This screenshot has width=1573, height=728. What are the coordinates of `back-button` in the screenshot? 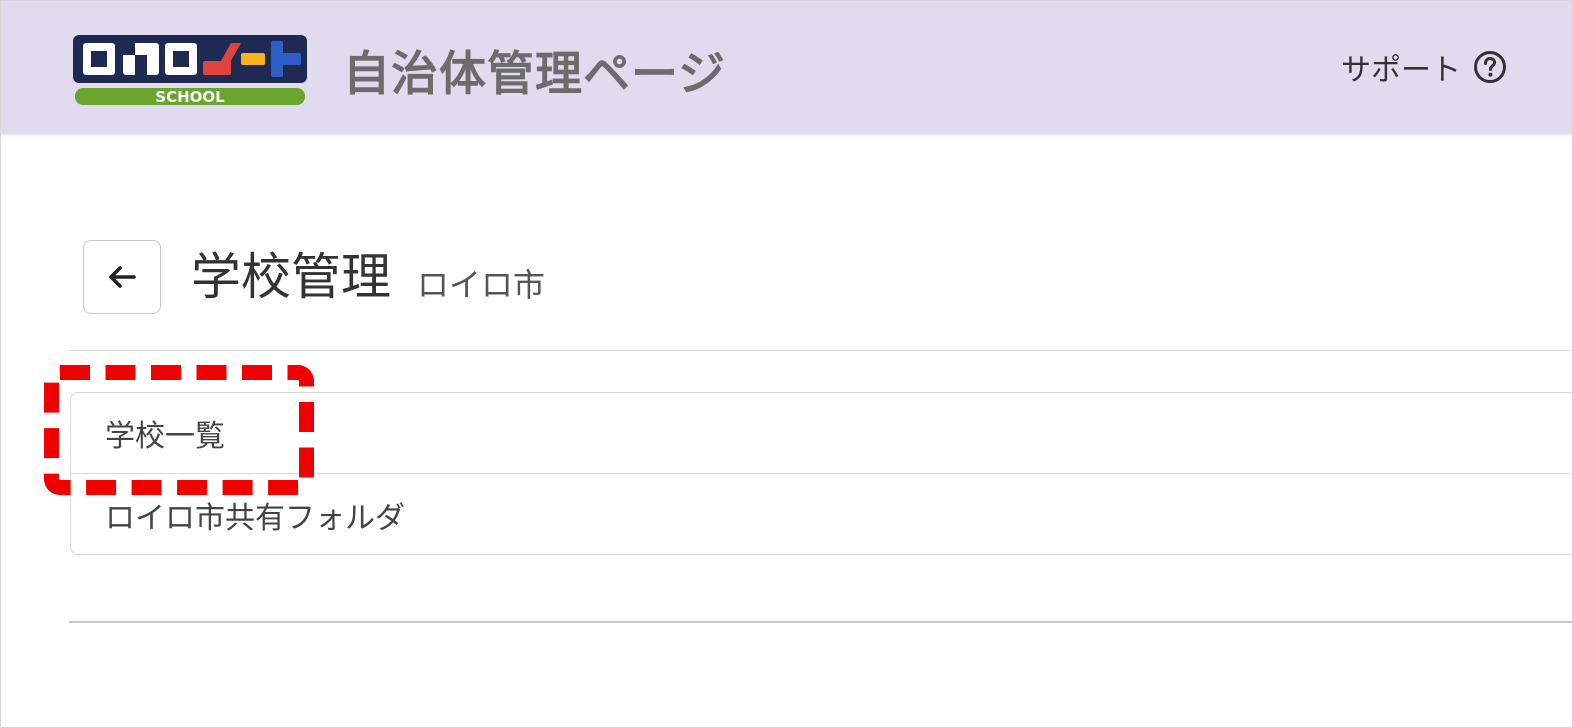 It's located at (122, 277).